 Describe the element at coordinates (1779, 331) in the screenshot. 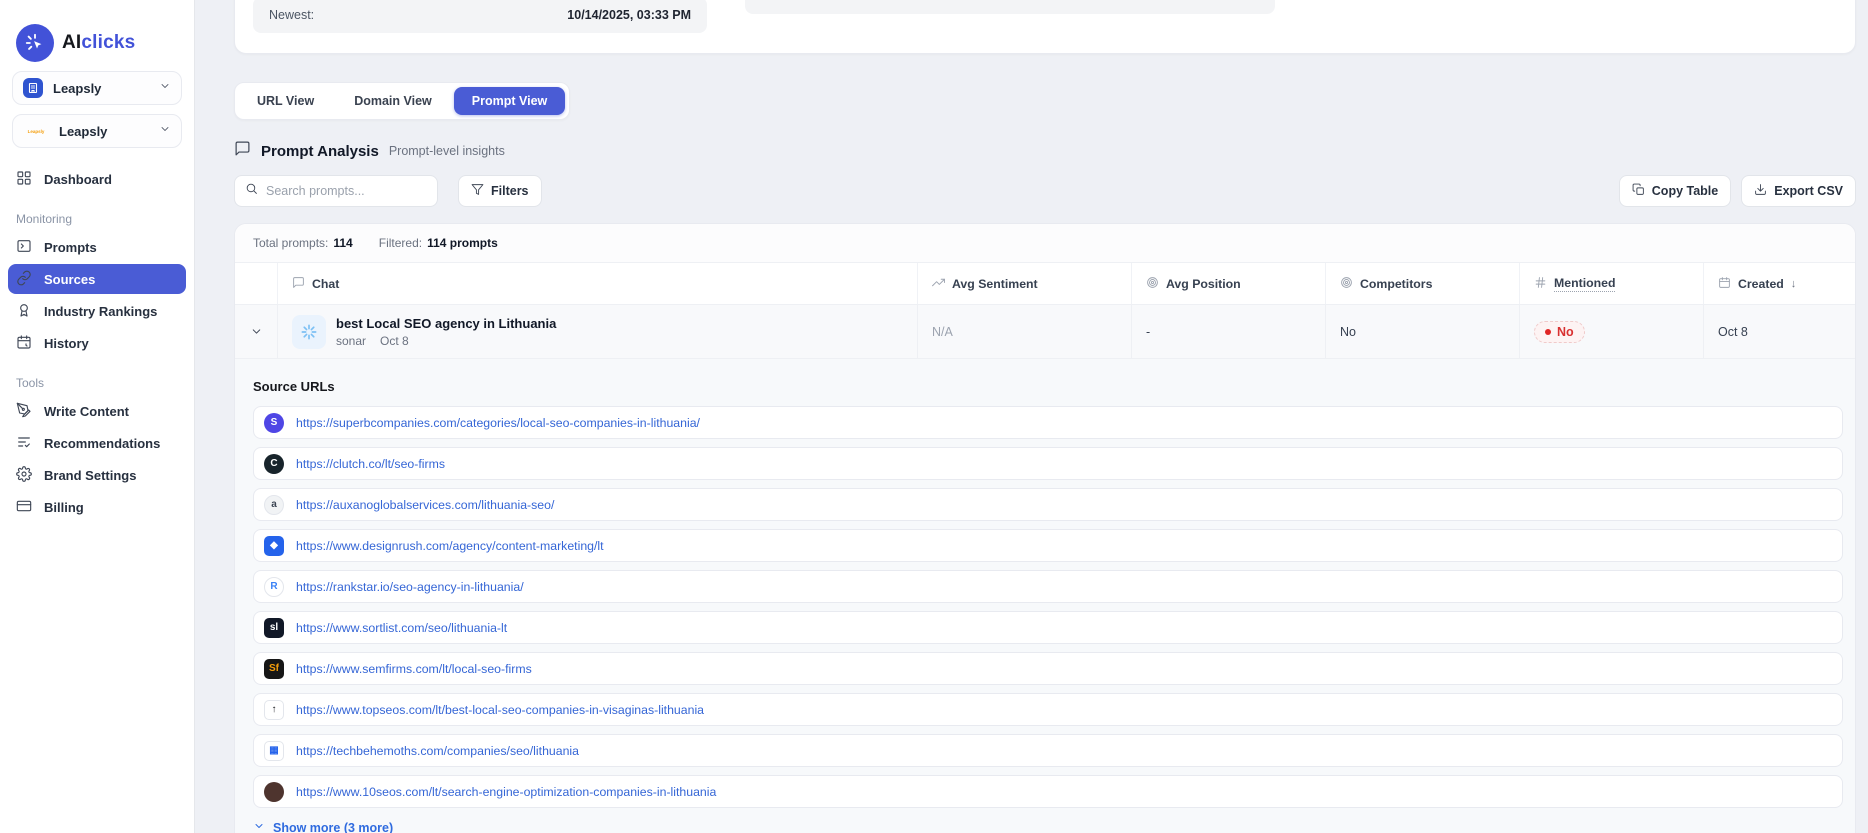

I see `created-cell: Oct 8` at that location.